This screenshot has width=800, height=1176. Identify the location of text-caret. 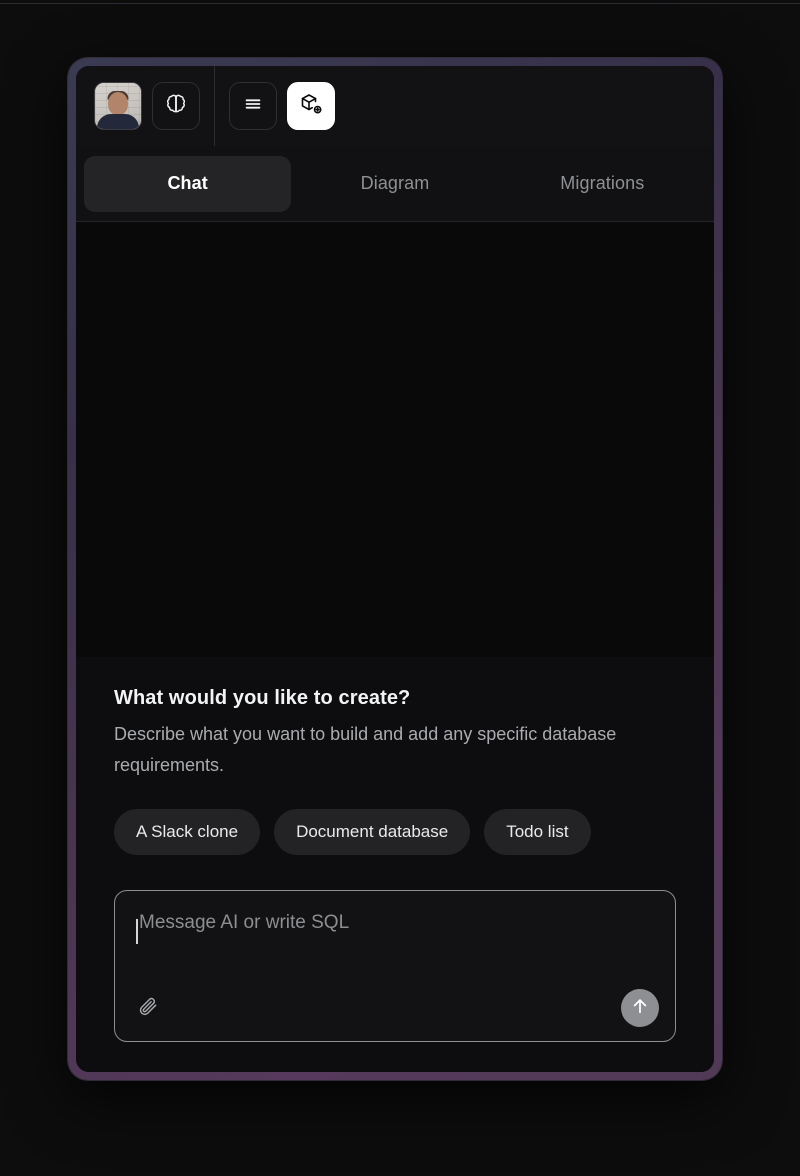
(137, 931).